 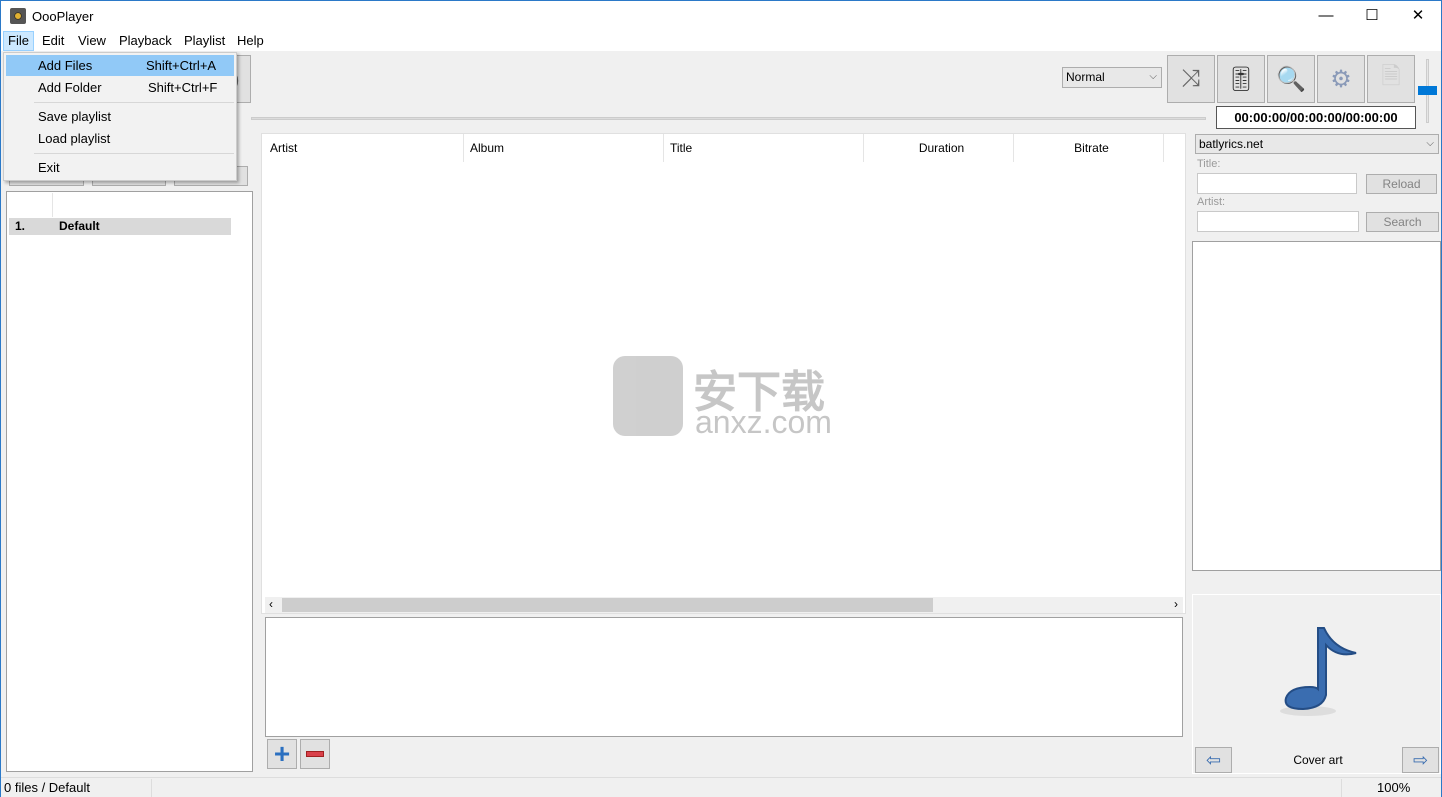 I want to click on time-display: 00:00:00/00:00:00/00:00:00, so click(x=1316, y=117).